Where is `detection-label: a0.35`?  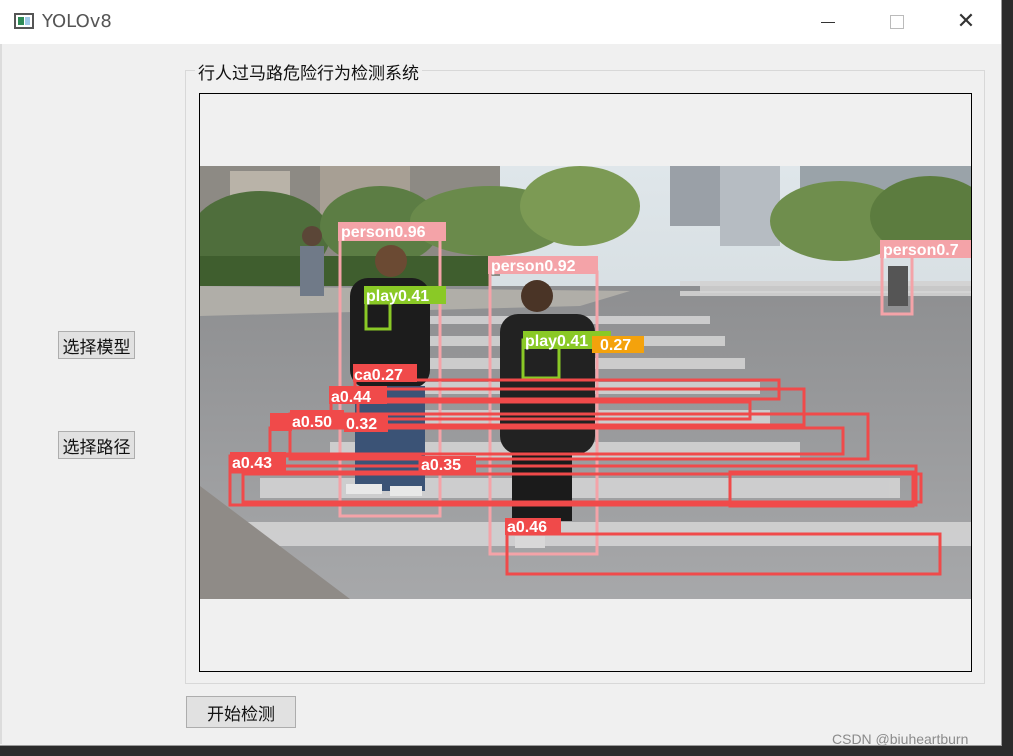 detection-label: a0.35 is located at coordinates (441, 465).